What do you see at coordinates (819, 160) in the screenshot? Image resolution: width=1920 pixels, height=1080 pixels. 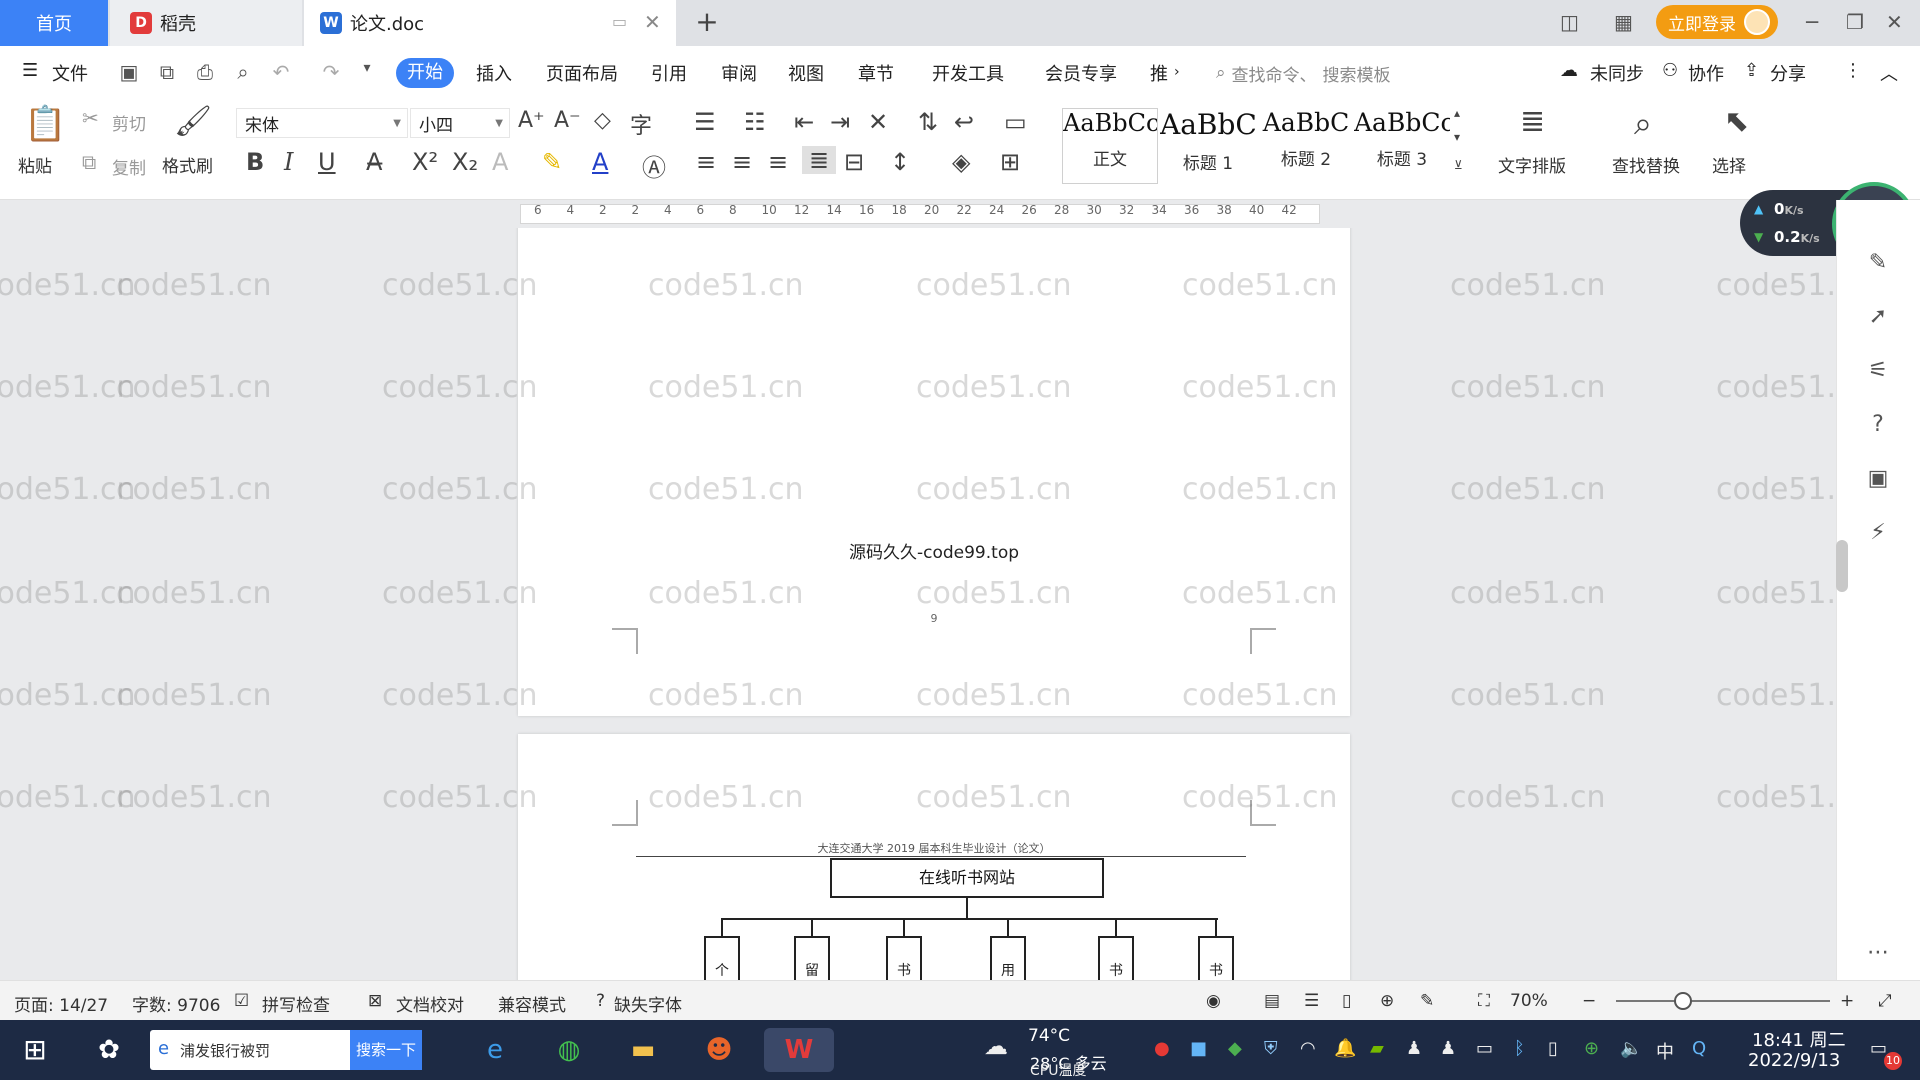 I see `justify-icon: ≣` at bounding box center [819, 160].